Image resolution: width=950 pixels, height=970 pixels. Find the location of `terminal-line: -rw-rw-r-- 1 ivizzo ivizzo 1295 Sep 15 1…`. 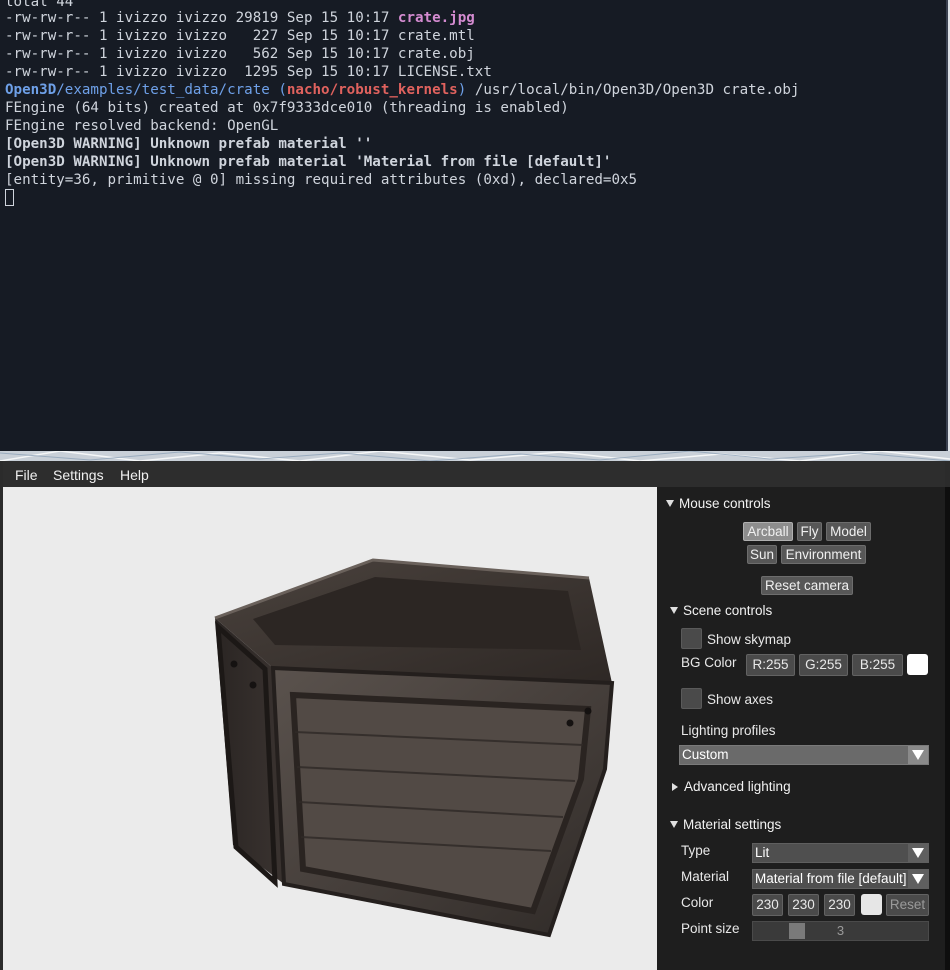

terminal-line: -rw-rw-r-- 1 ivizzo ivizzo 1295 Sep 15 1… is located at coordinates (248, 72).